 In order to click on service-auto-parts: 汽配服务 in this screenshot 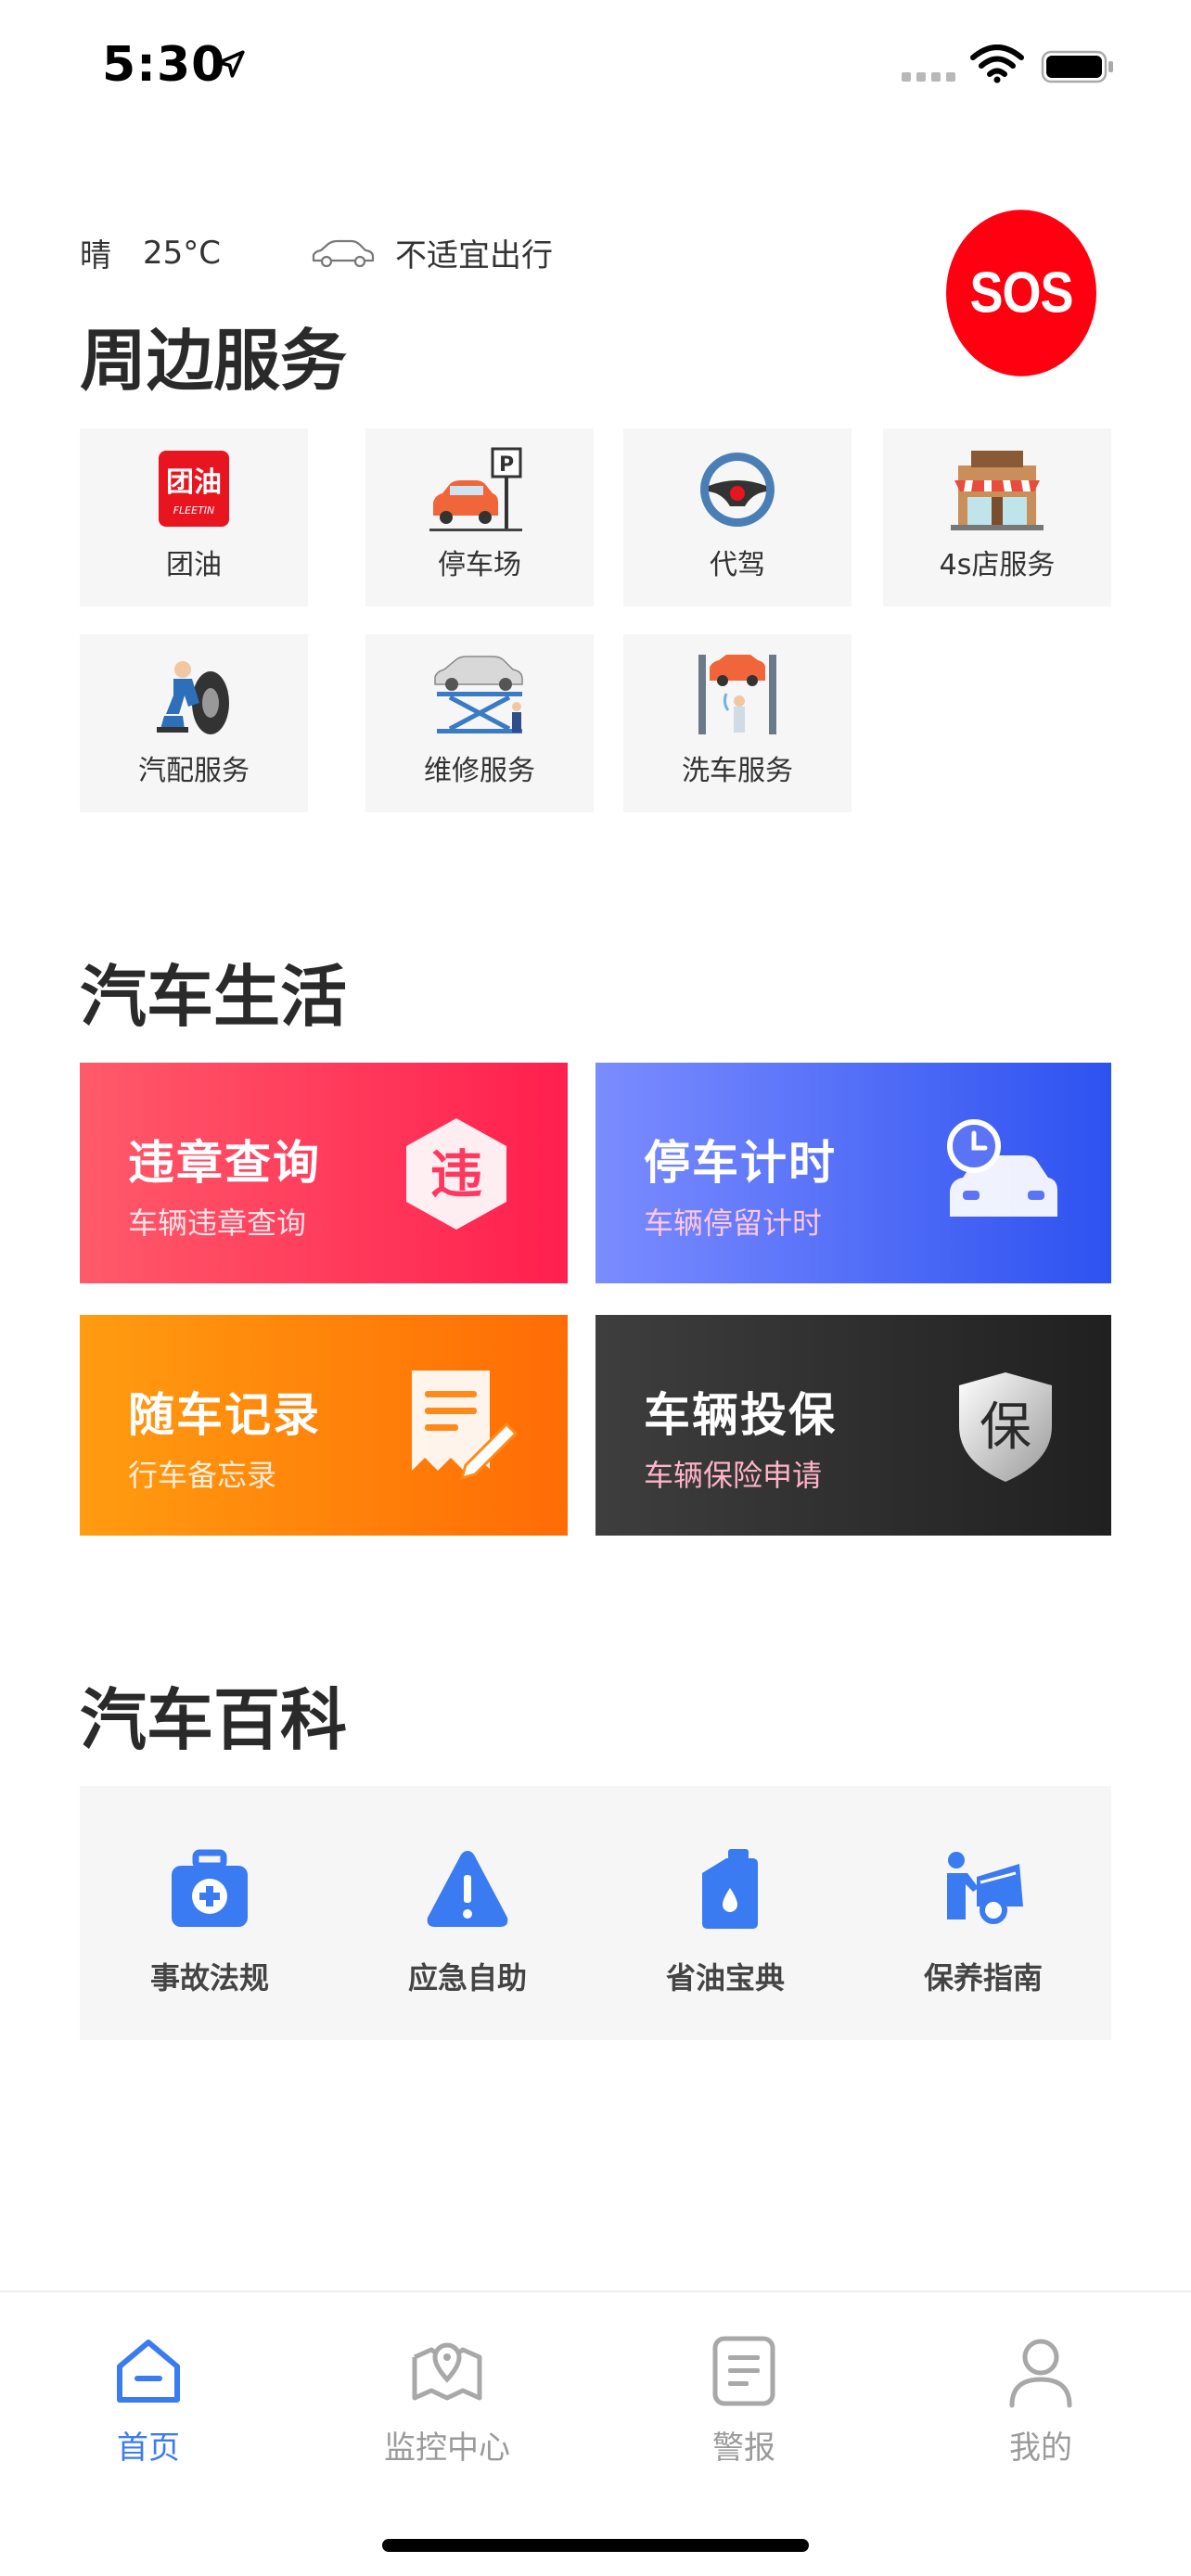, I will do `click(194, 723)`.